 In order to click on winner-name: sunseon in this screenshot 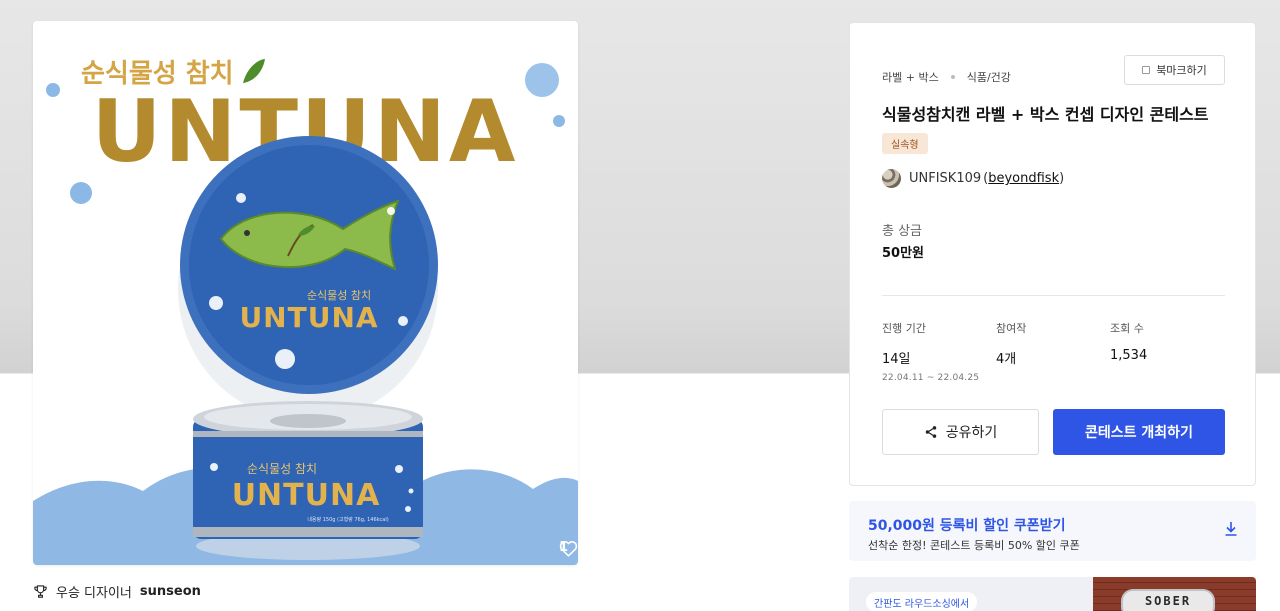, I will do `click(170, 591)`.